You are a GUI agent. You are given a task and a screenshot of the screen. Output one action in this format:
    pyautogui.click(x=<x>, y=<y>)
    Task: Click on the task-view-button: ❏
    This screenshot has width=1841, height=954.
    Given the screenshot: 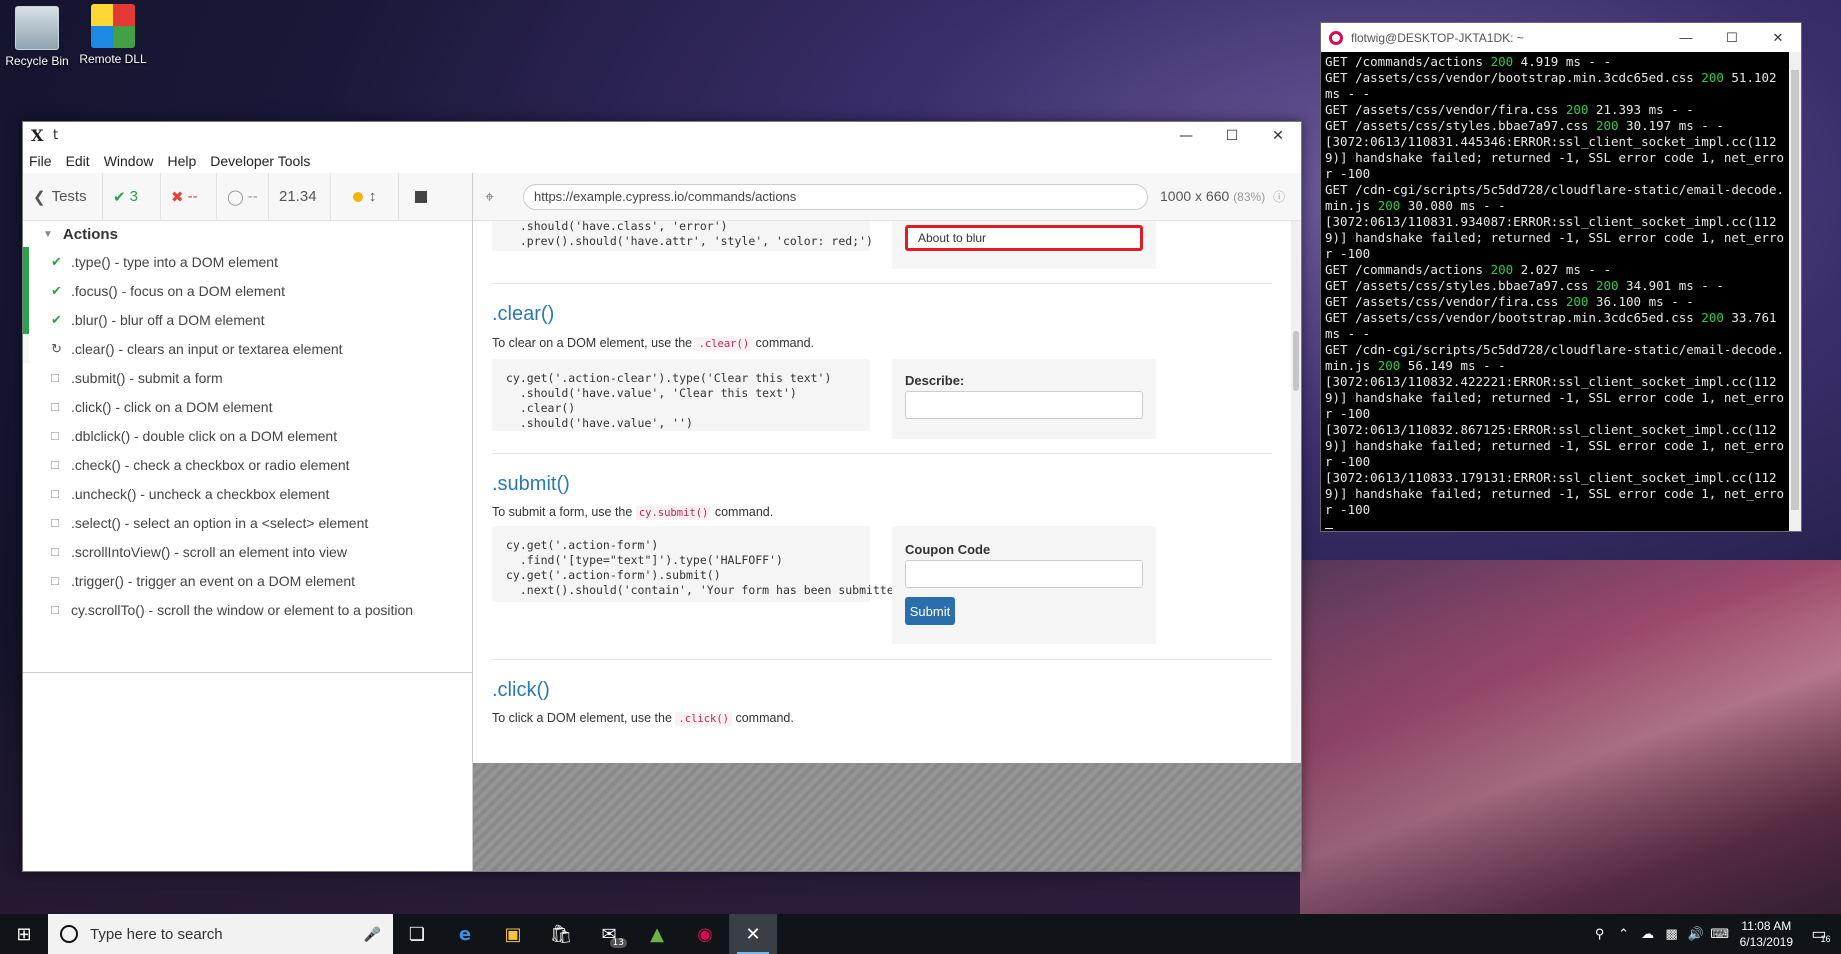 What is the action you would take?
    pyautogui.click(x=417, y=934)
    